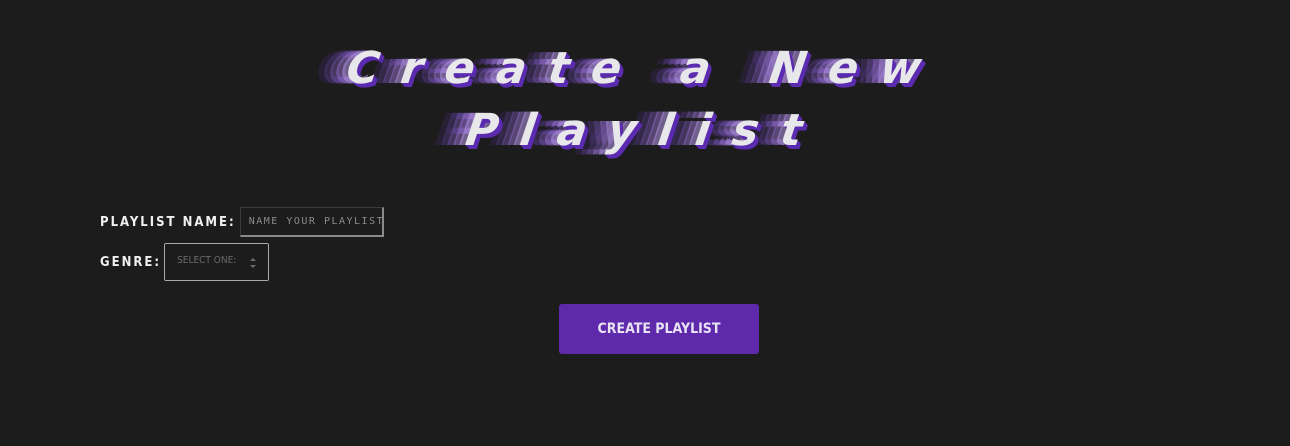 The image size is (1290, 446). Describe the element at coordinates (645, 130) in the screenshot. I see `page-title-line-2: Playlist` at that location.